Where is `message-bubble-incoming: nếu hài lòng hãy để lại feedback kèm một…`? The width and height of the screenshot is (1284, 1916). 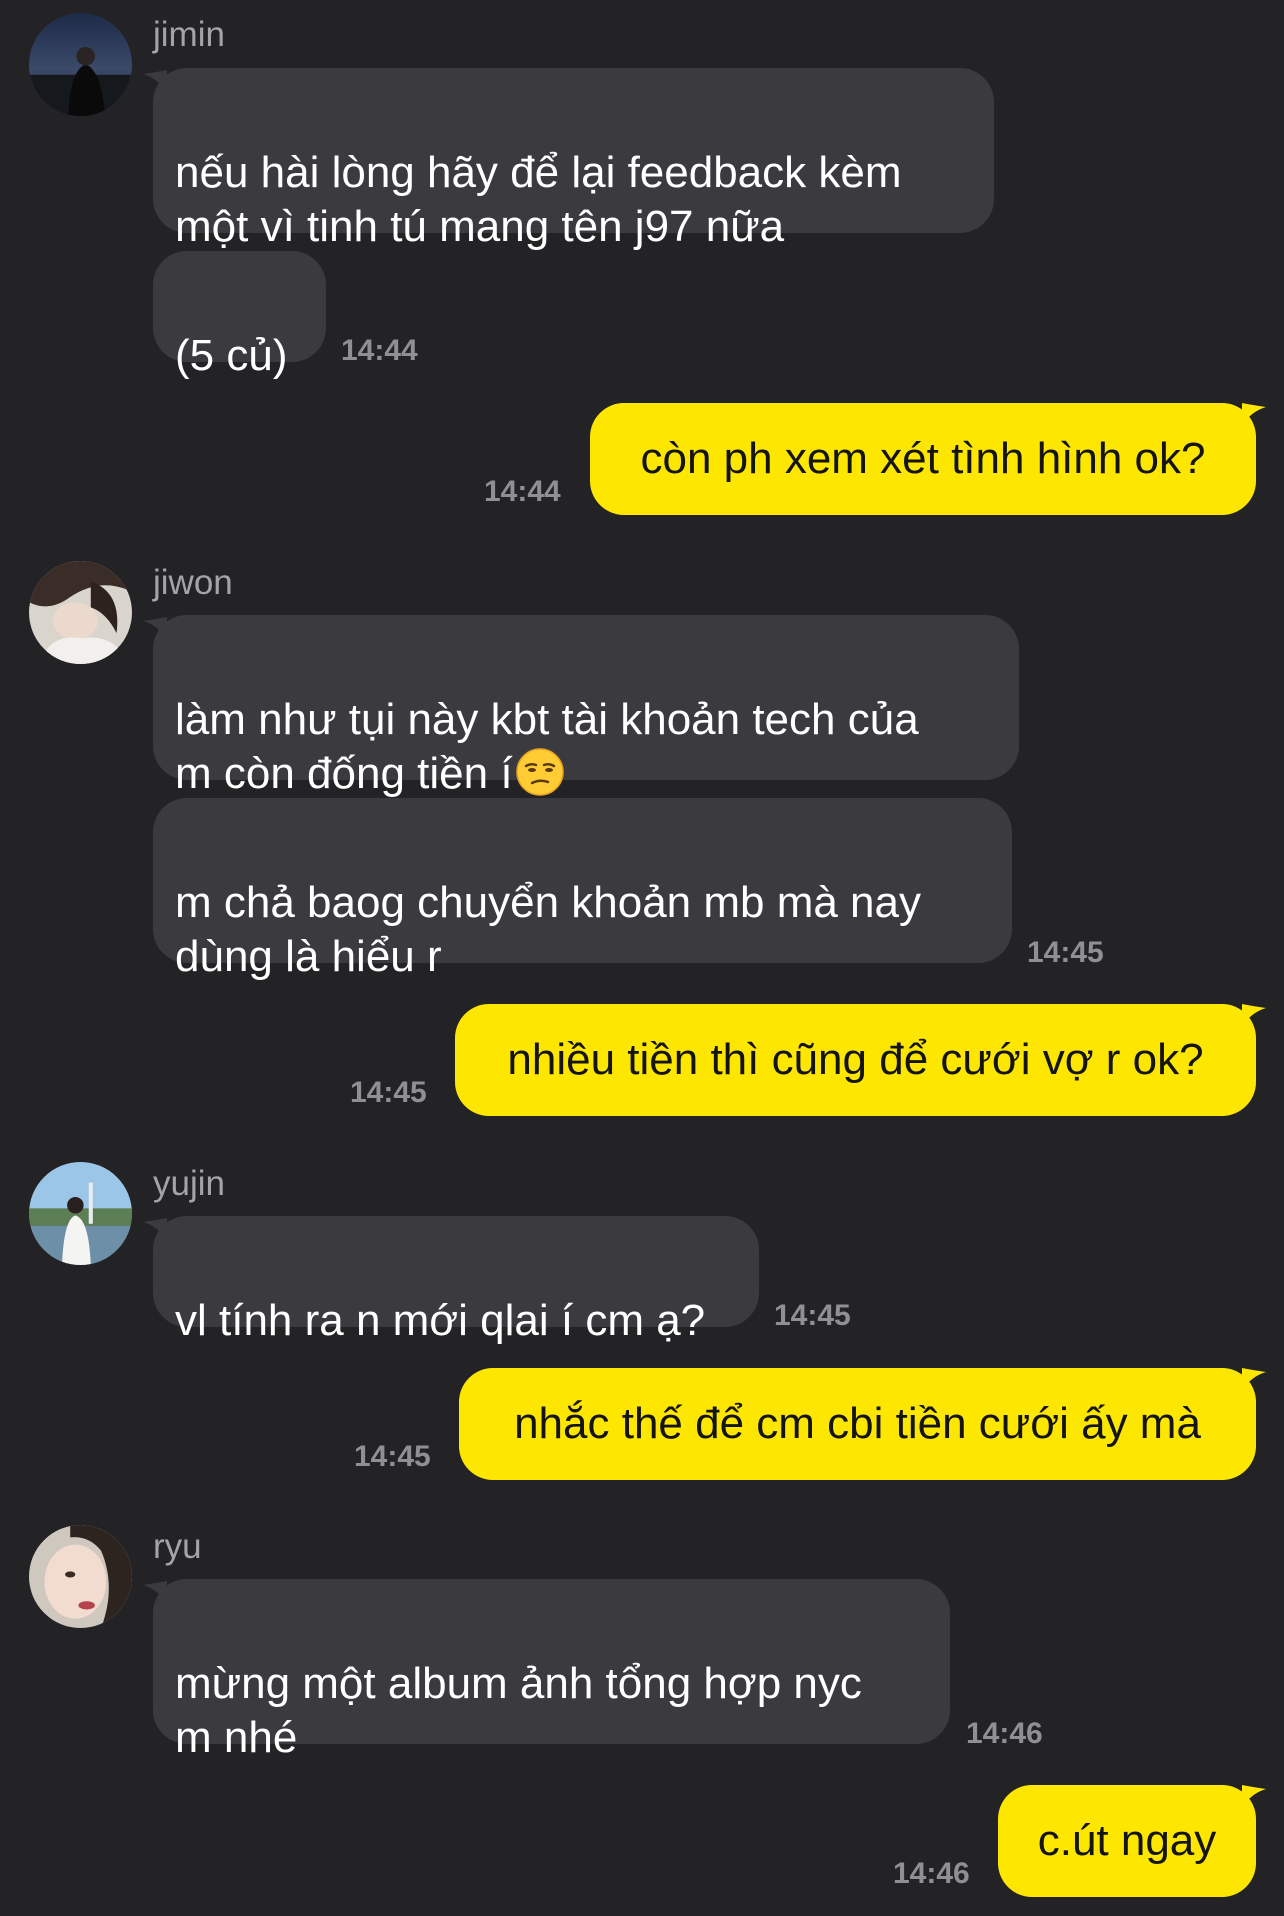
message-bubble-incoming: nếu hài lòng hãy để lại feedback kèm một… is located at coordinates (573, 159).